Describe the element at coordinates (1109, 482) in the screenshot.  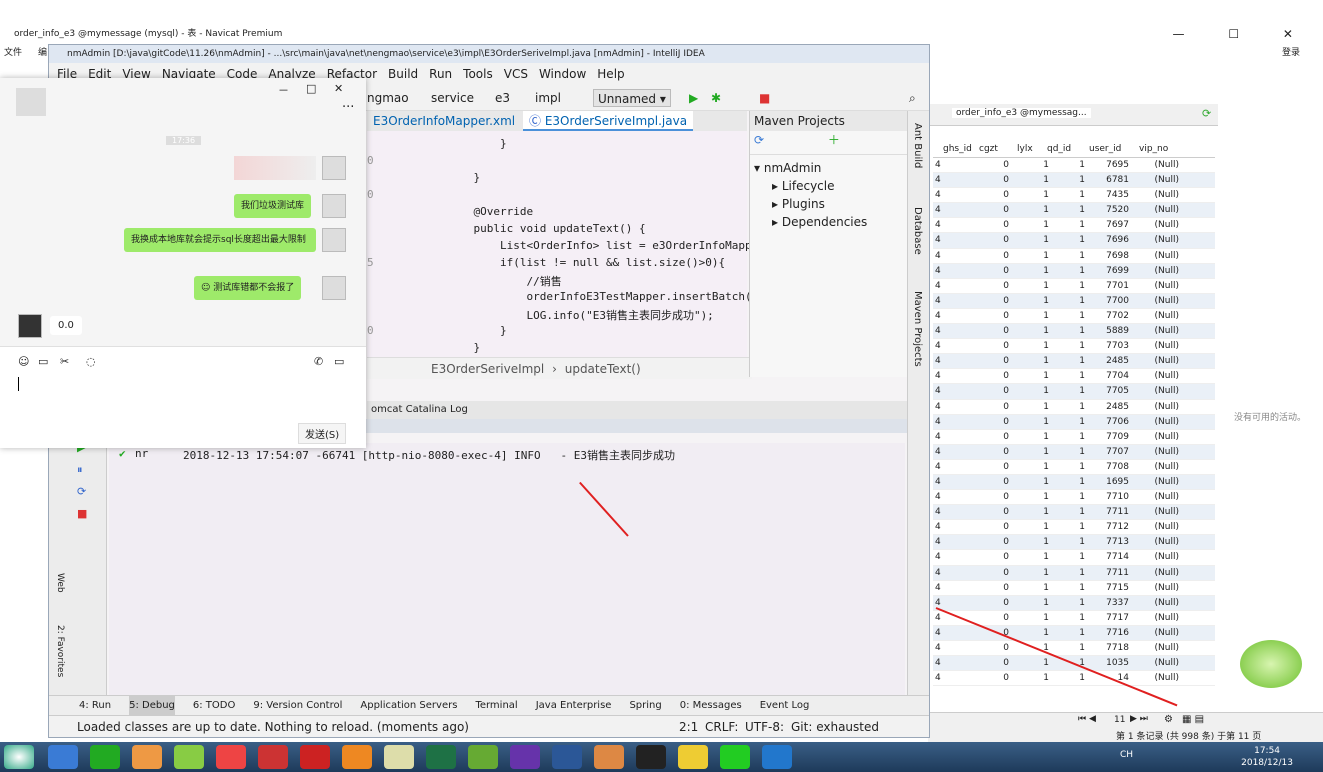
I see `table-cell: 1695` at that location.